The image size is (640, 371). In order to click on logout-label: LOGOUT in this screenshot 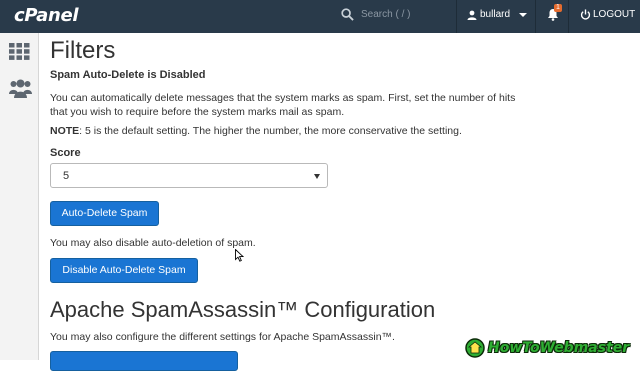, I will do `click(614, 14)`.